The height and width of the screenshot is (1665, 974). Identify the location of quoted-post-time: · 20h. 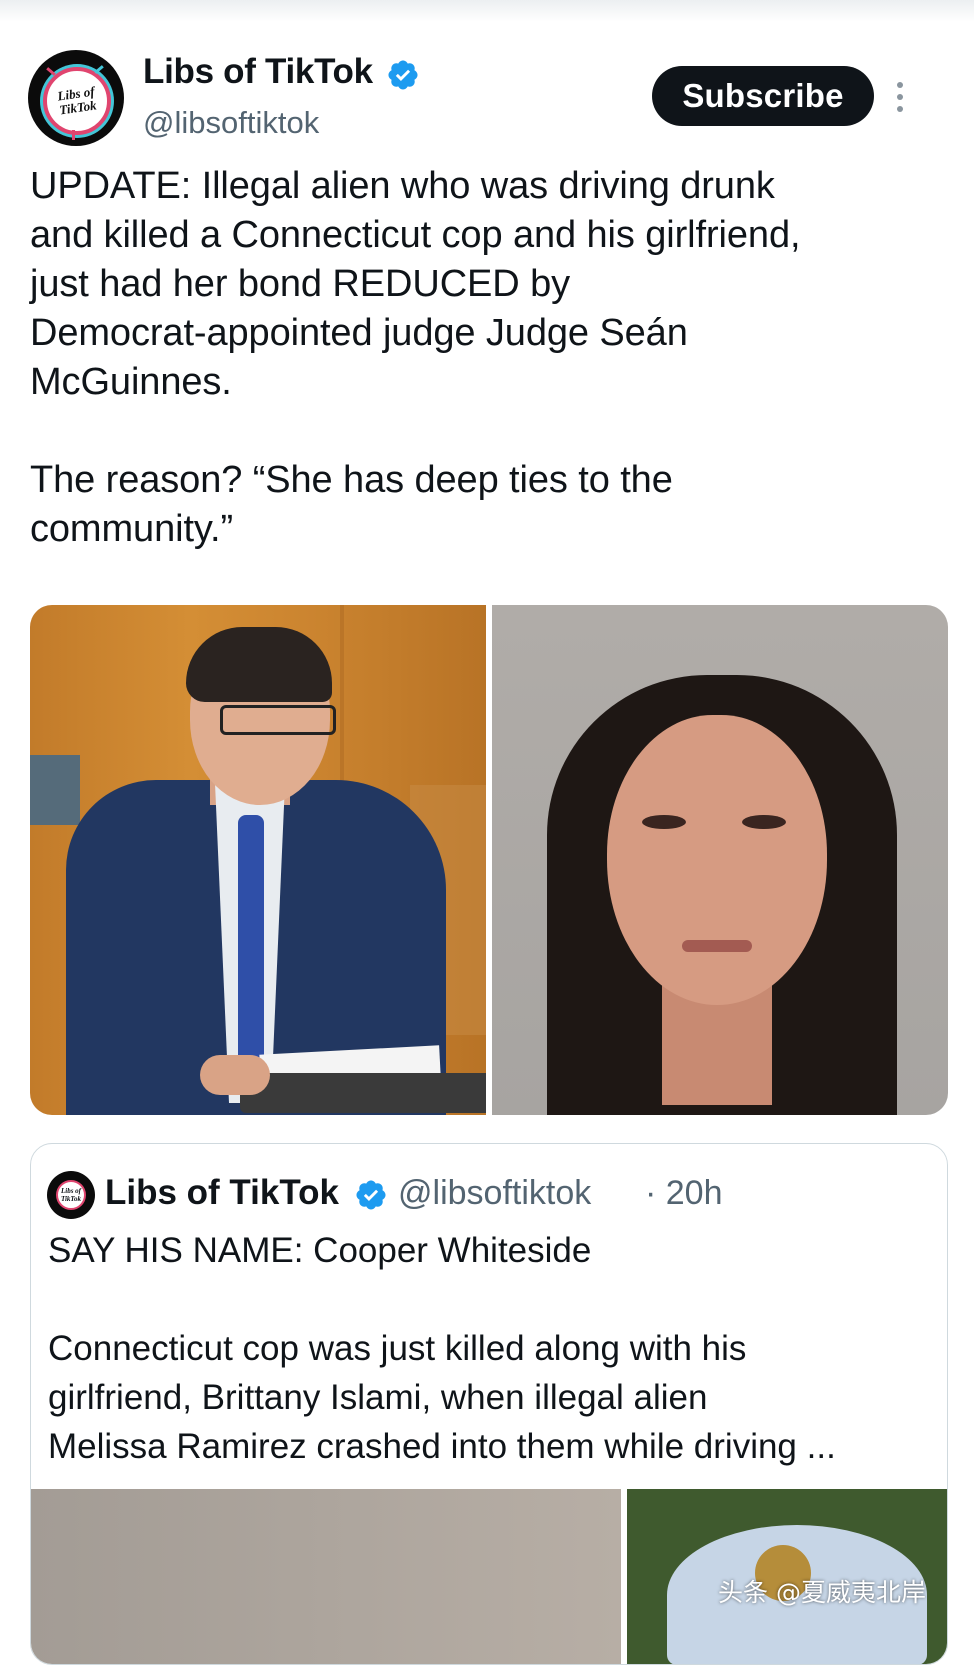
(684, 1193).